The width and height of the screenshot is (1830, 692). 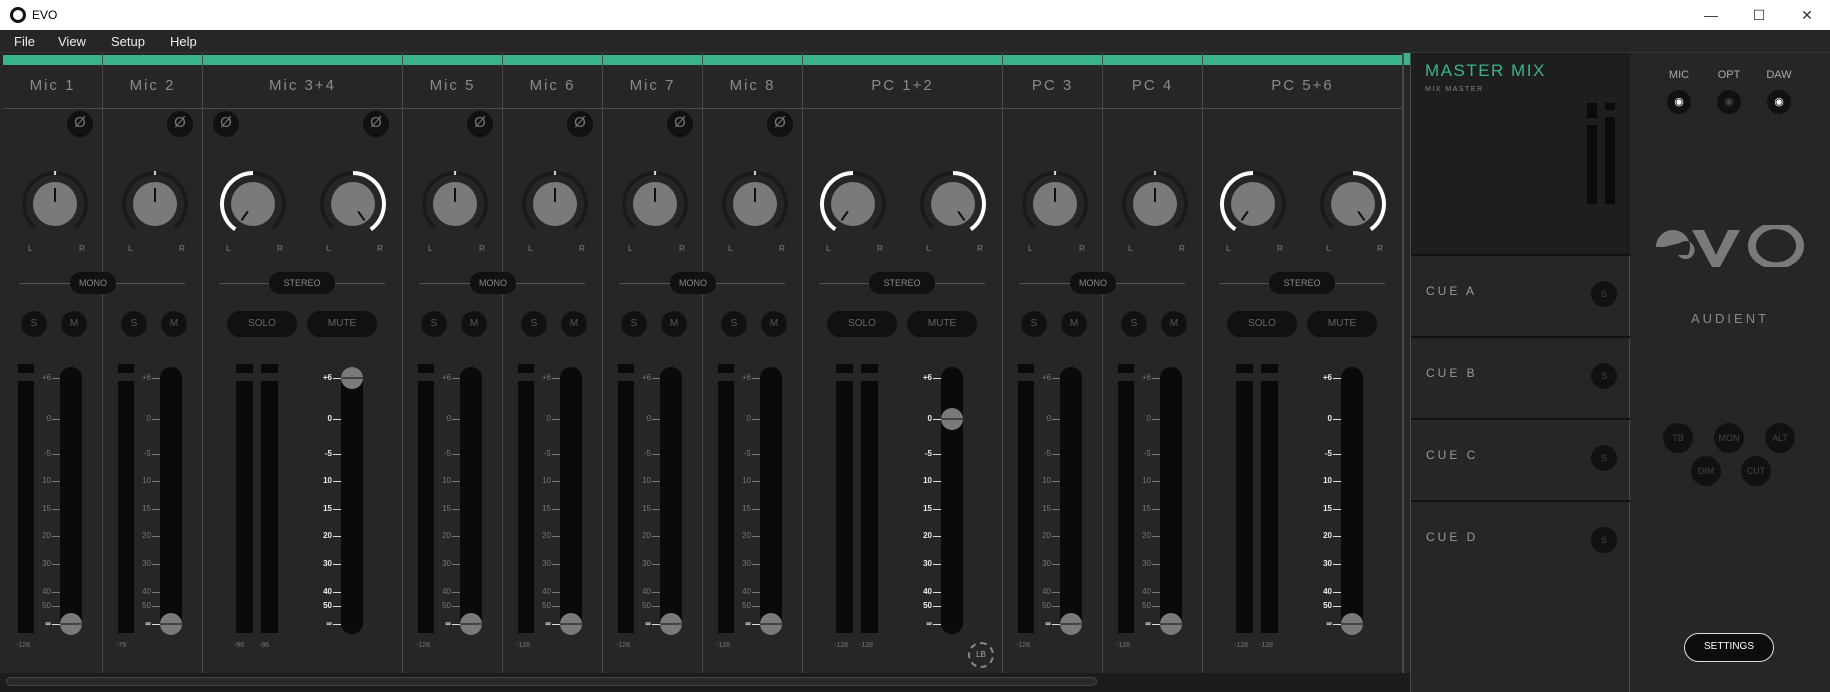 I want to click on monitor-button-tb: TB, so click(x=1678, y=438).